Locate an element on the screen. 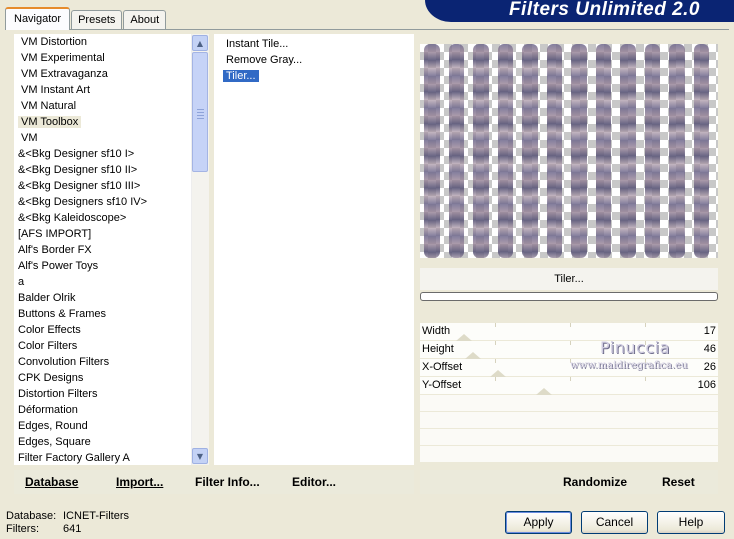 This screenshot has height=539, width=734. tab-presets: Presets is located at coordinates (97, 19).